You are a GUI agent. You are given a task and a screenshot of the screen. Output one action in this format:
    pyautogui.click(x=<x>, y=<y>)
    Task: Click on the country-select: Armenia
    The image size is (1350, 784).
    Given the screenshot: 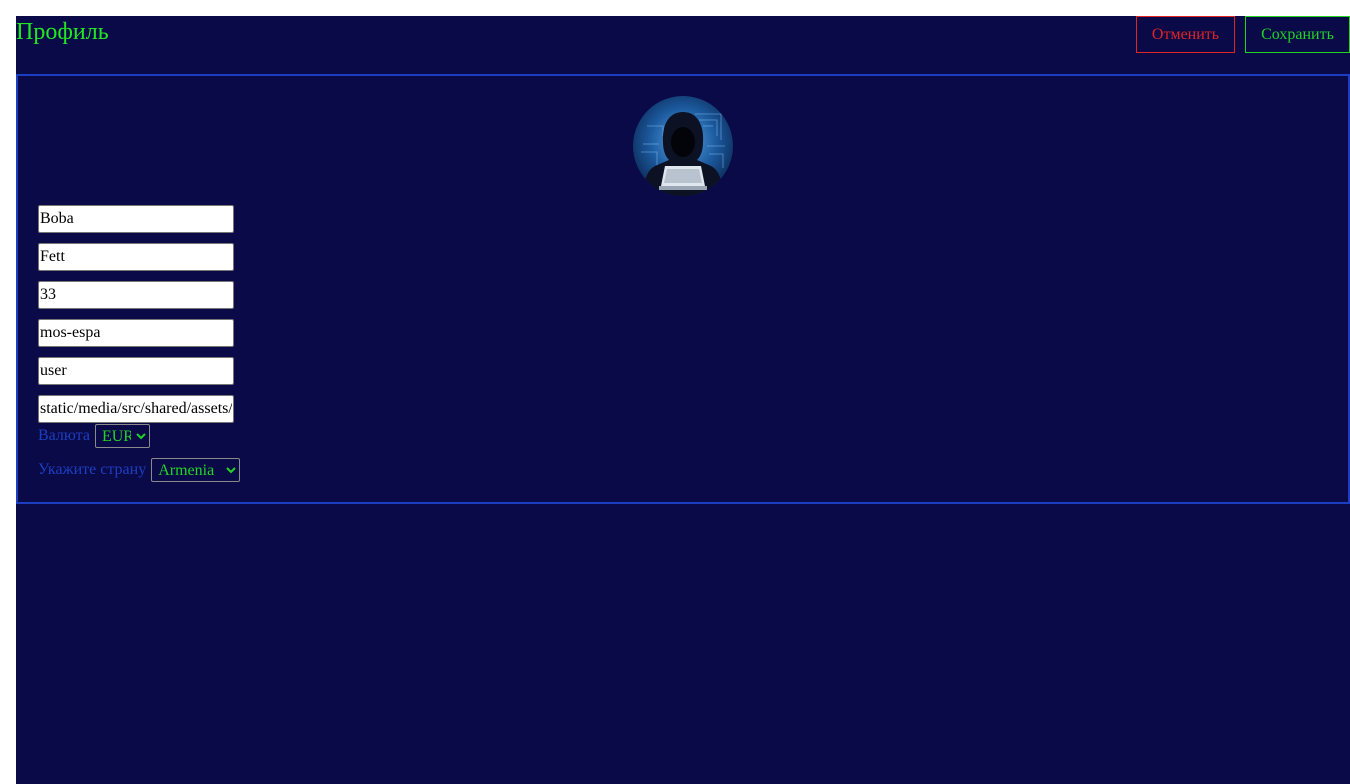 What is the action you would take?
    pyautogui.click(x=196, y=470)
    